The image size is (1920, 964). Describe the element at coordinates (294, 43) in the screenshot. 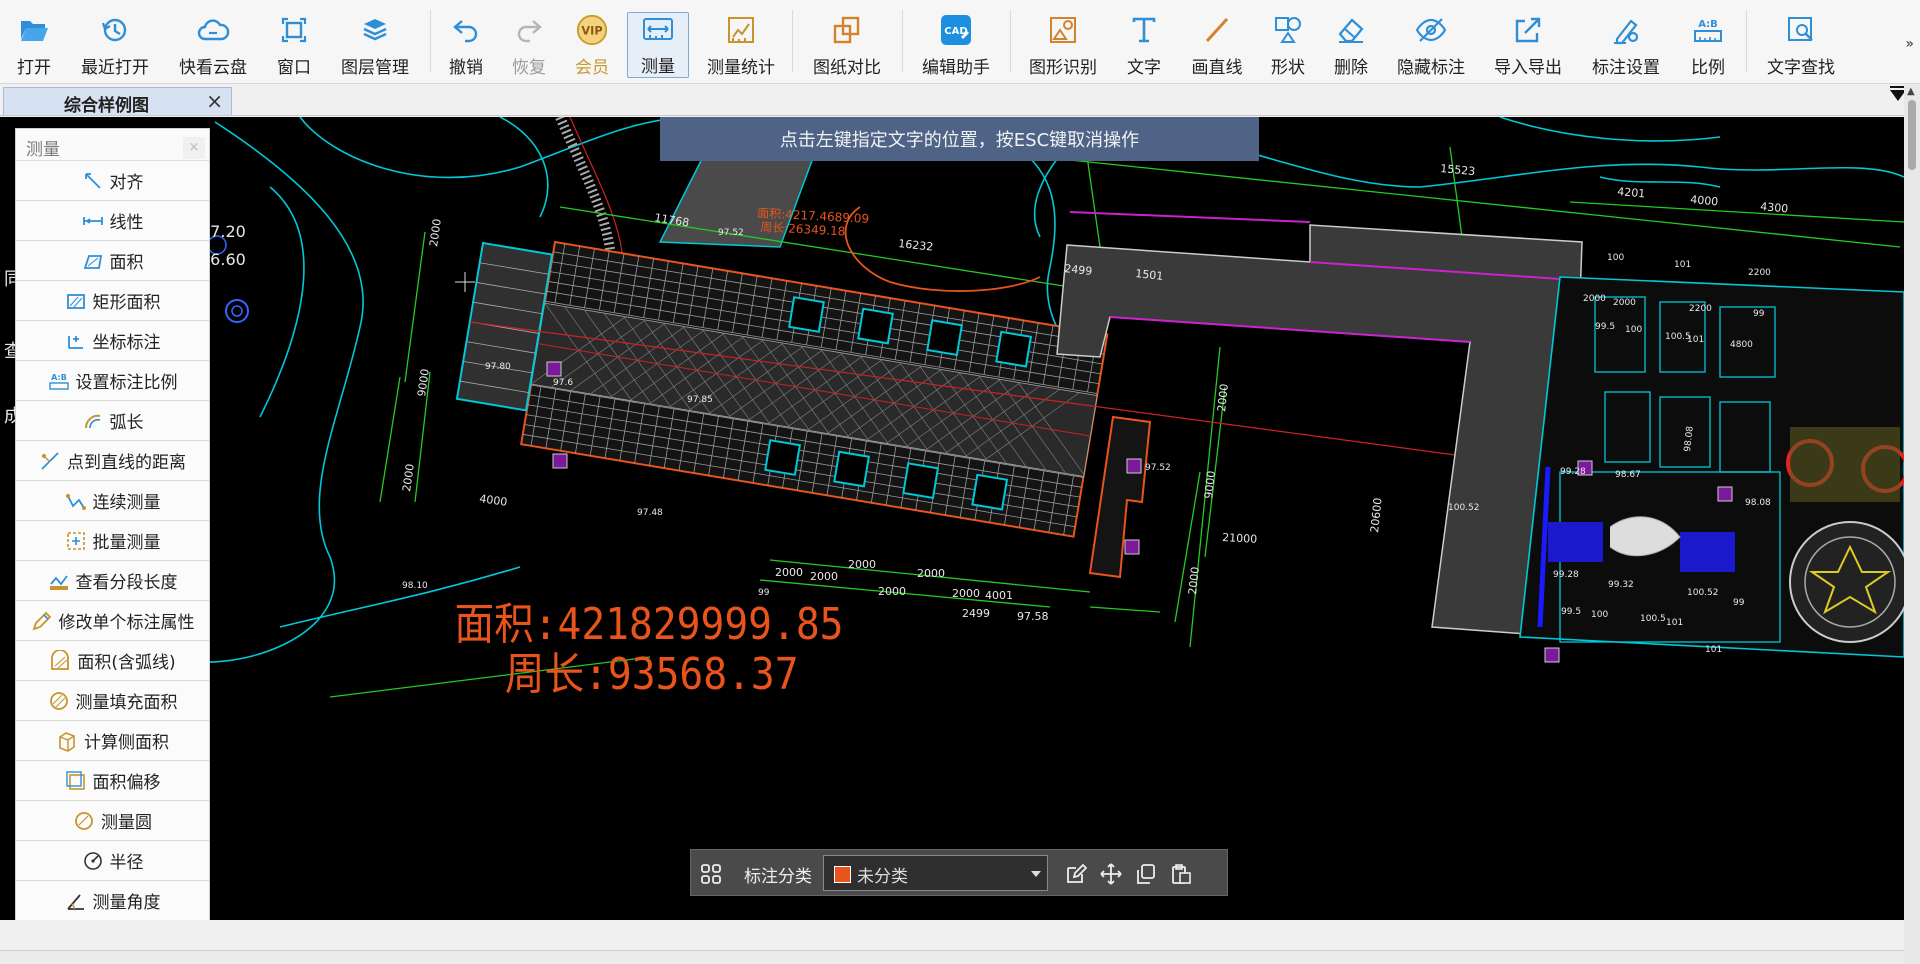

I see `window-button: 窗口` at that location.